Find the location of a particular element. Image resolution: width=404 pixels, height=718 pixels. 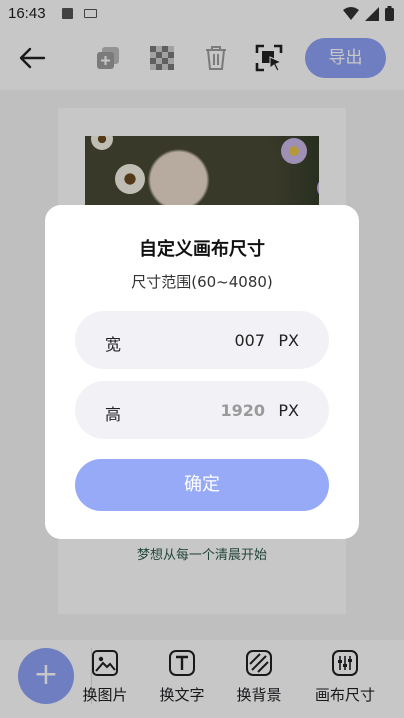

height-input is located at coordinates (210, 410).